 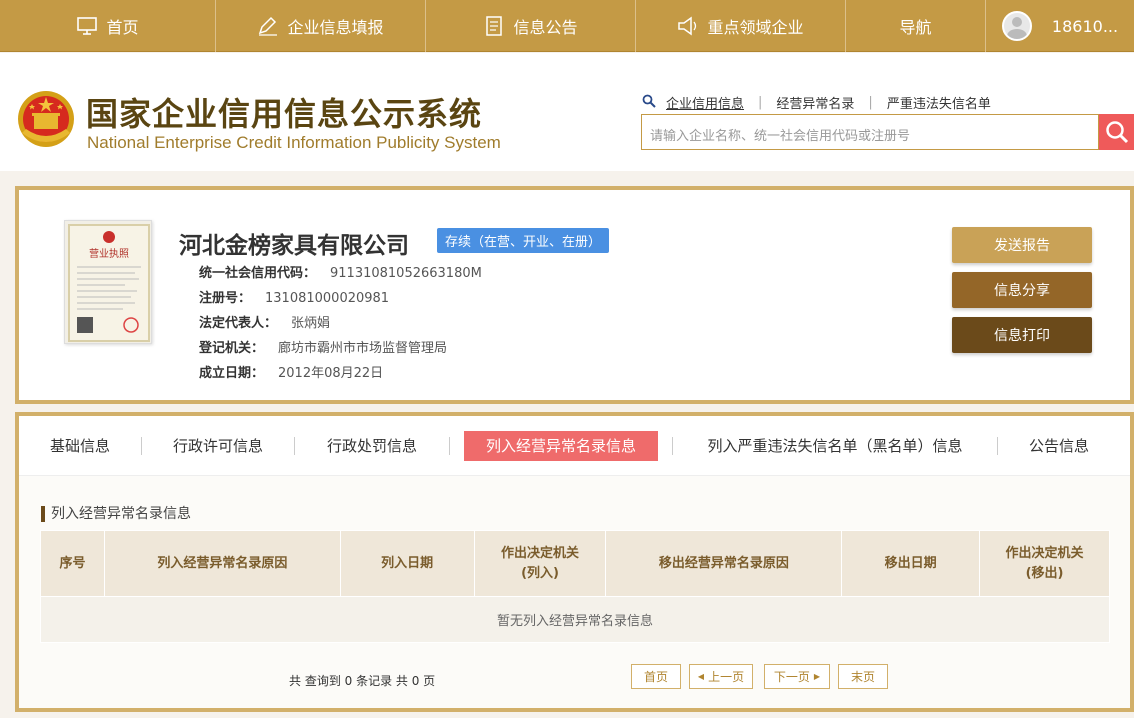 I want to click on national-emblem-logo, so click(x=46, y=120).